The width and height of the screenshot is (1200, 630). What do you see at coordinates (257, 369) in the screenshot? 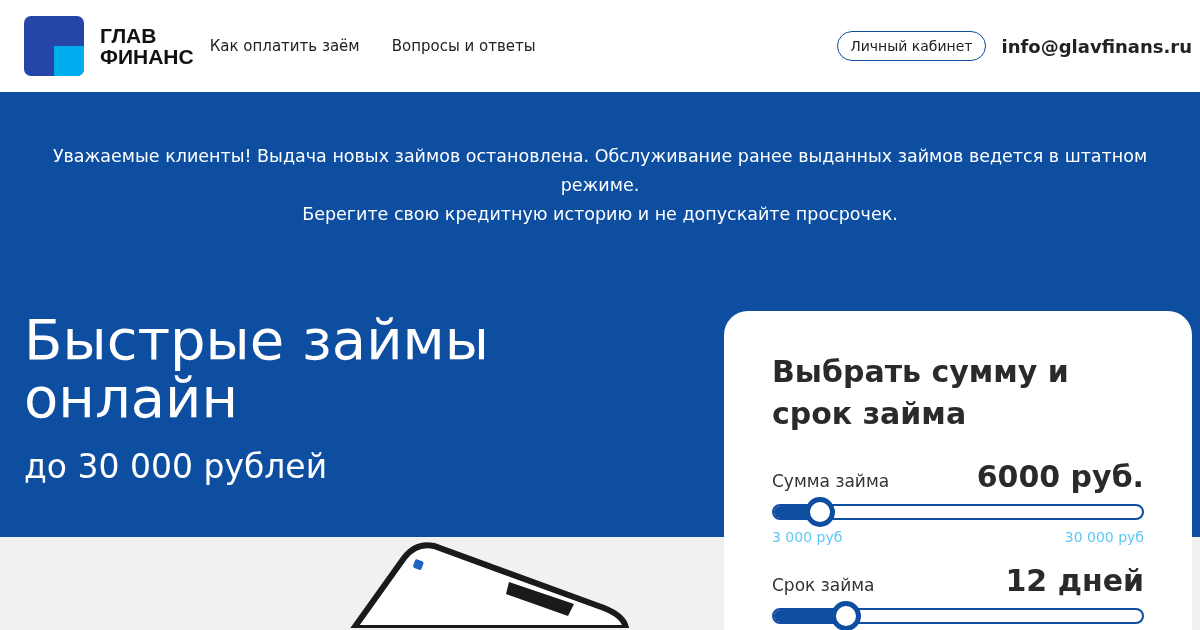
I see `hero-title: Быстрые займы онлайн` at bounding box center [257, 369].